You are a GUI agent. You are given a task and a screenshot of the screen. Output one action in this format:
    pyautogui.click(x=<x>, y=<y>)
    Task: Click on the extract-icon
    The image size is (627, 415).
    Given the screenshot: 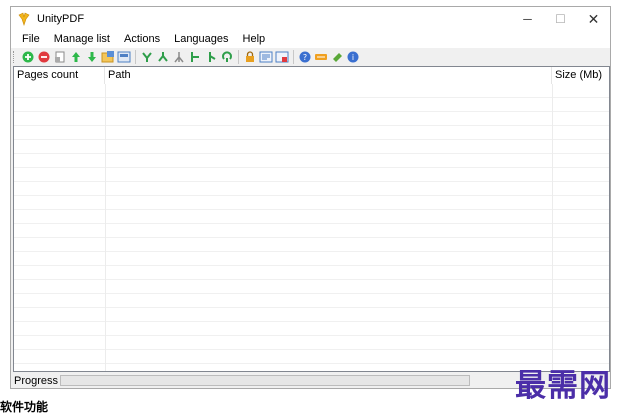 What is the action you would take?
    pyautogui.click(x=179, y=57)
    